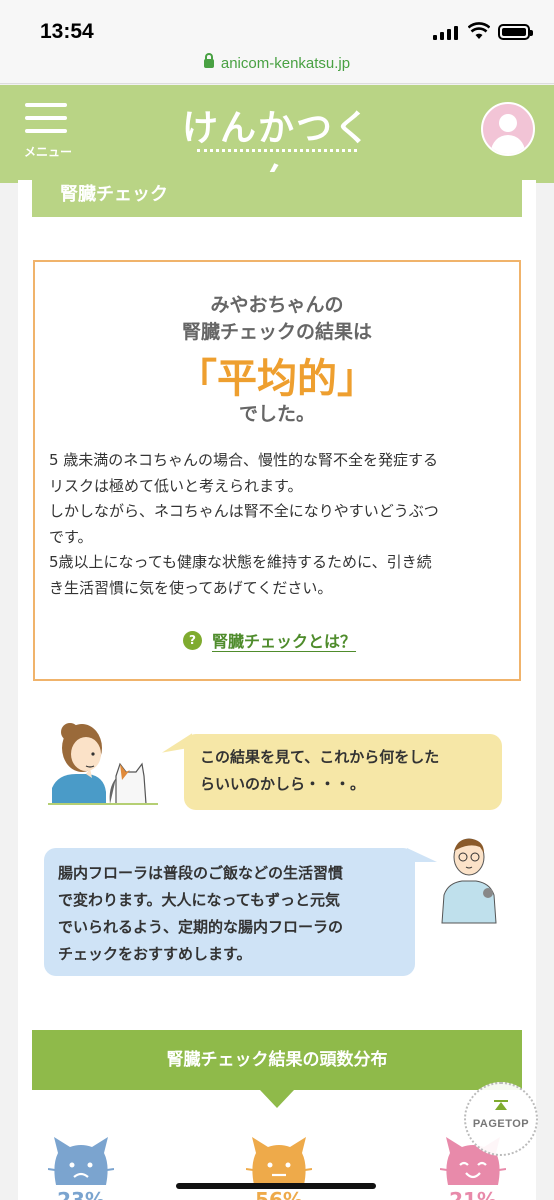 The image size is (554, 1200). What do you see at coordinates (67, 31) in the screenshot?
I see `status-time: 13:54` at bounding box center [67, 31].